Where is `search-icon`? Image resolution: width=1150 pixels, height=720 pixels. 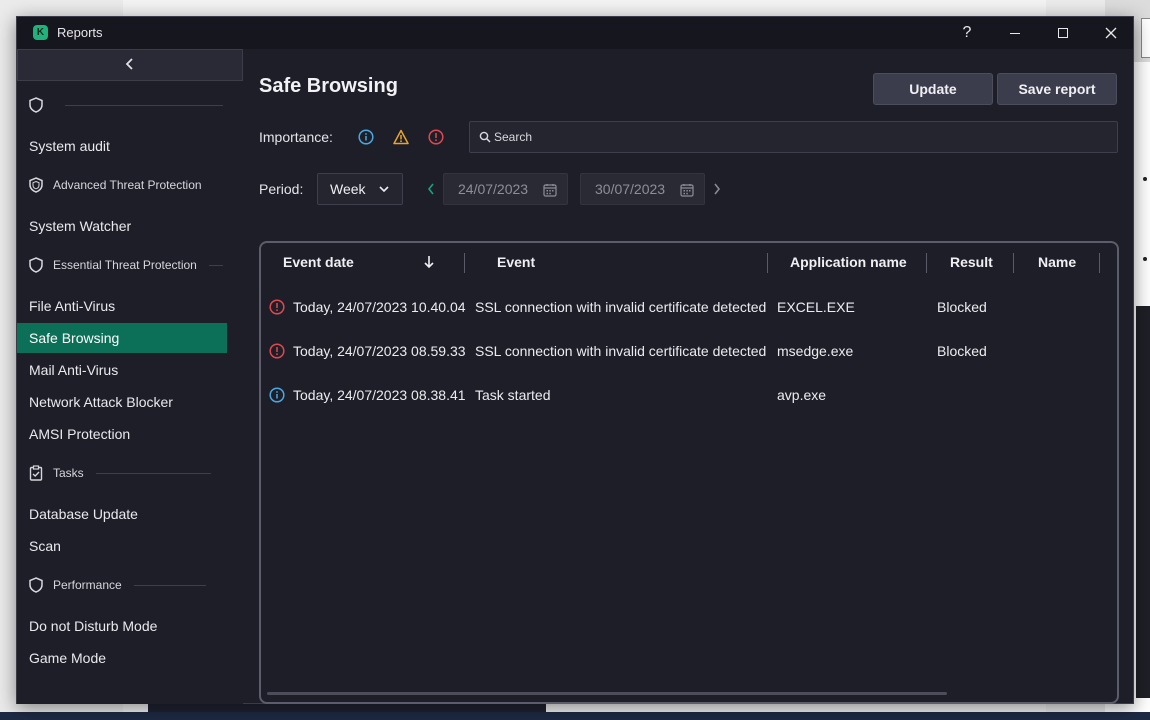
search-icon is located at coordinates (485, 137).